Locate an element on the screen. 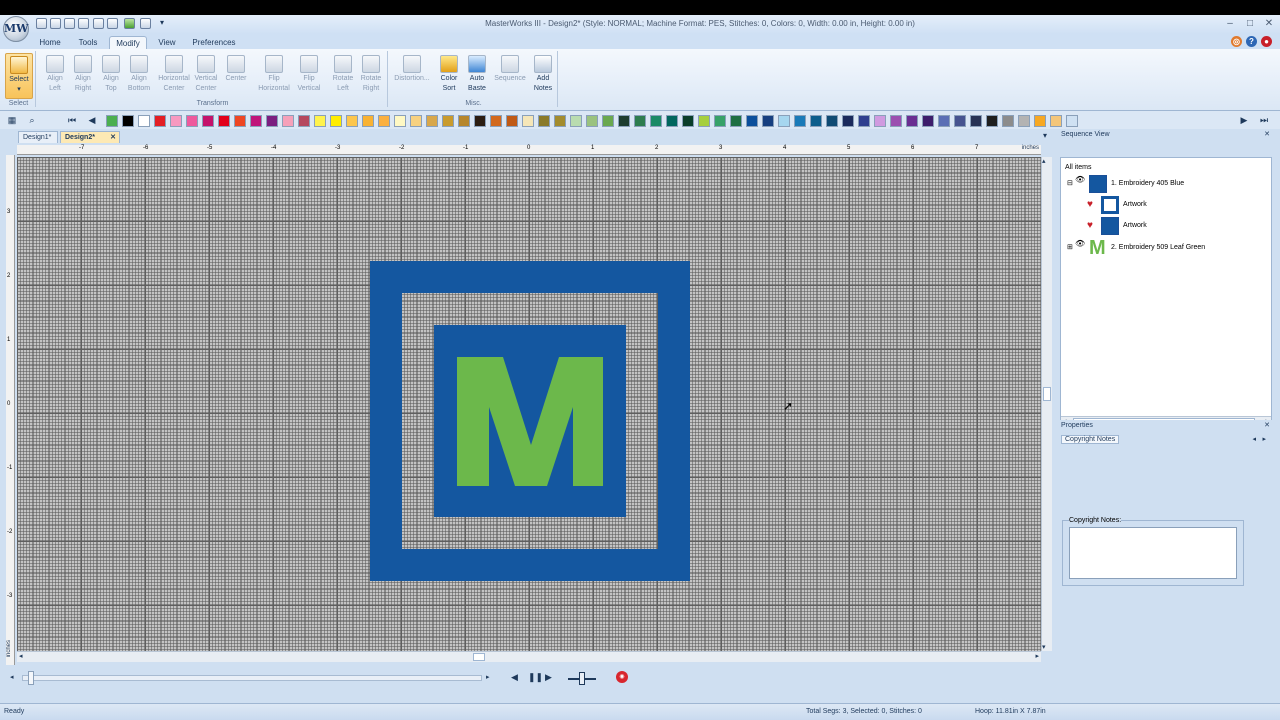  copyright-notes-field is located at coordinates (1153, 553).